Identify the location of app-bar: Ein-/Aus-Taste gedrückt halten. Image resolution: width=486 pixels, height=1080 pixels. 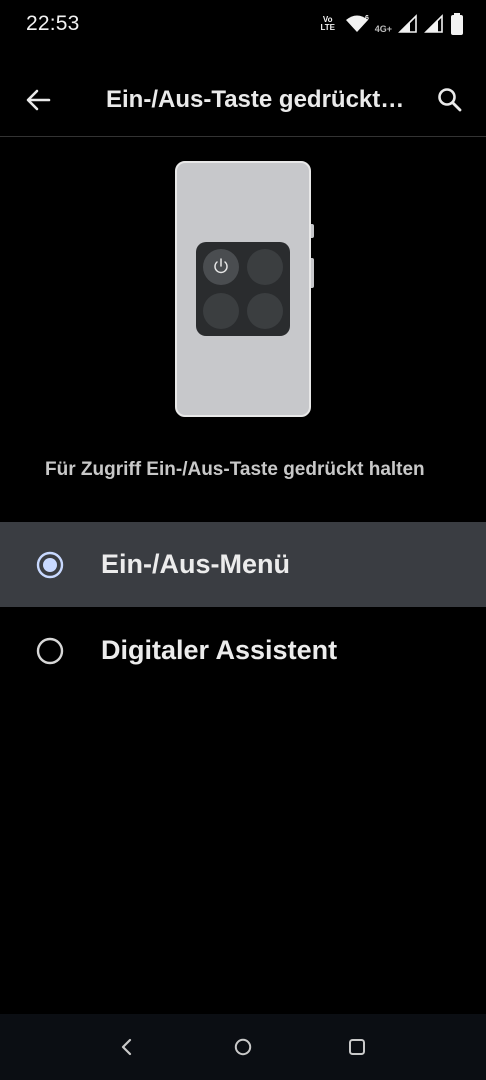
(243, 100).